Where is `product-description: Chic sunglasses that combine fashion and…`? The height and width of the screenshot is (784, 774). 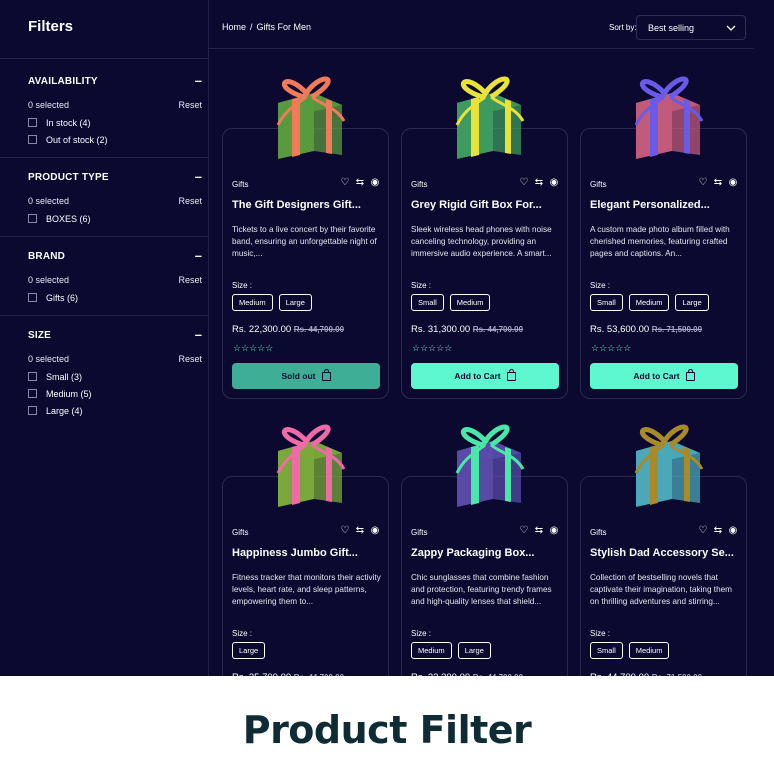
product-description: Chic sunglasses that combine fashion and… is located at coordinates (481, 589).